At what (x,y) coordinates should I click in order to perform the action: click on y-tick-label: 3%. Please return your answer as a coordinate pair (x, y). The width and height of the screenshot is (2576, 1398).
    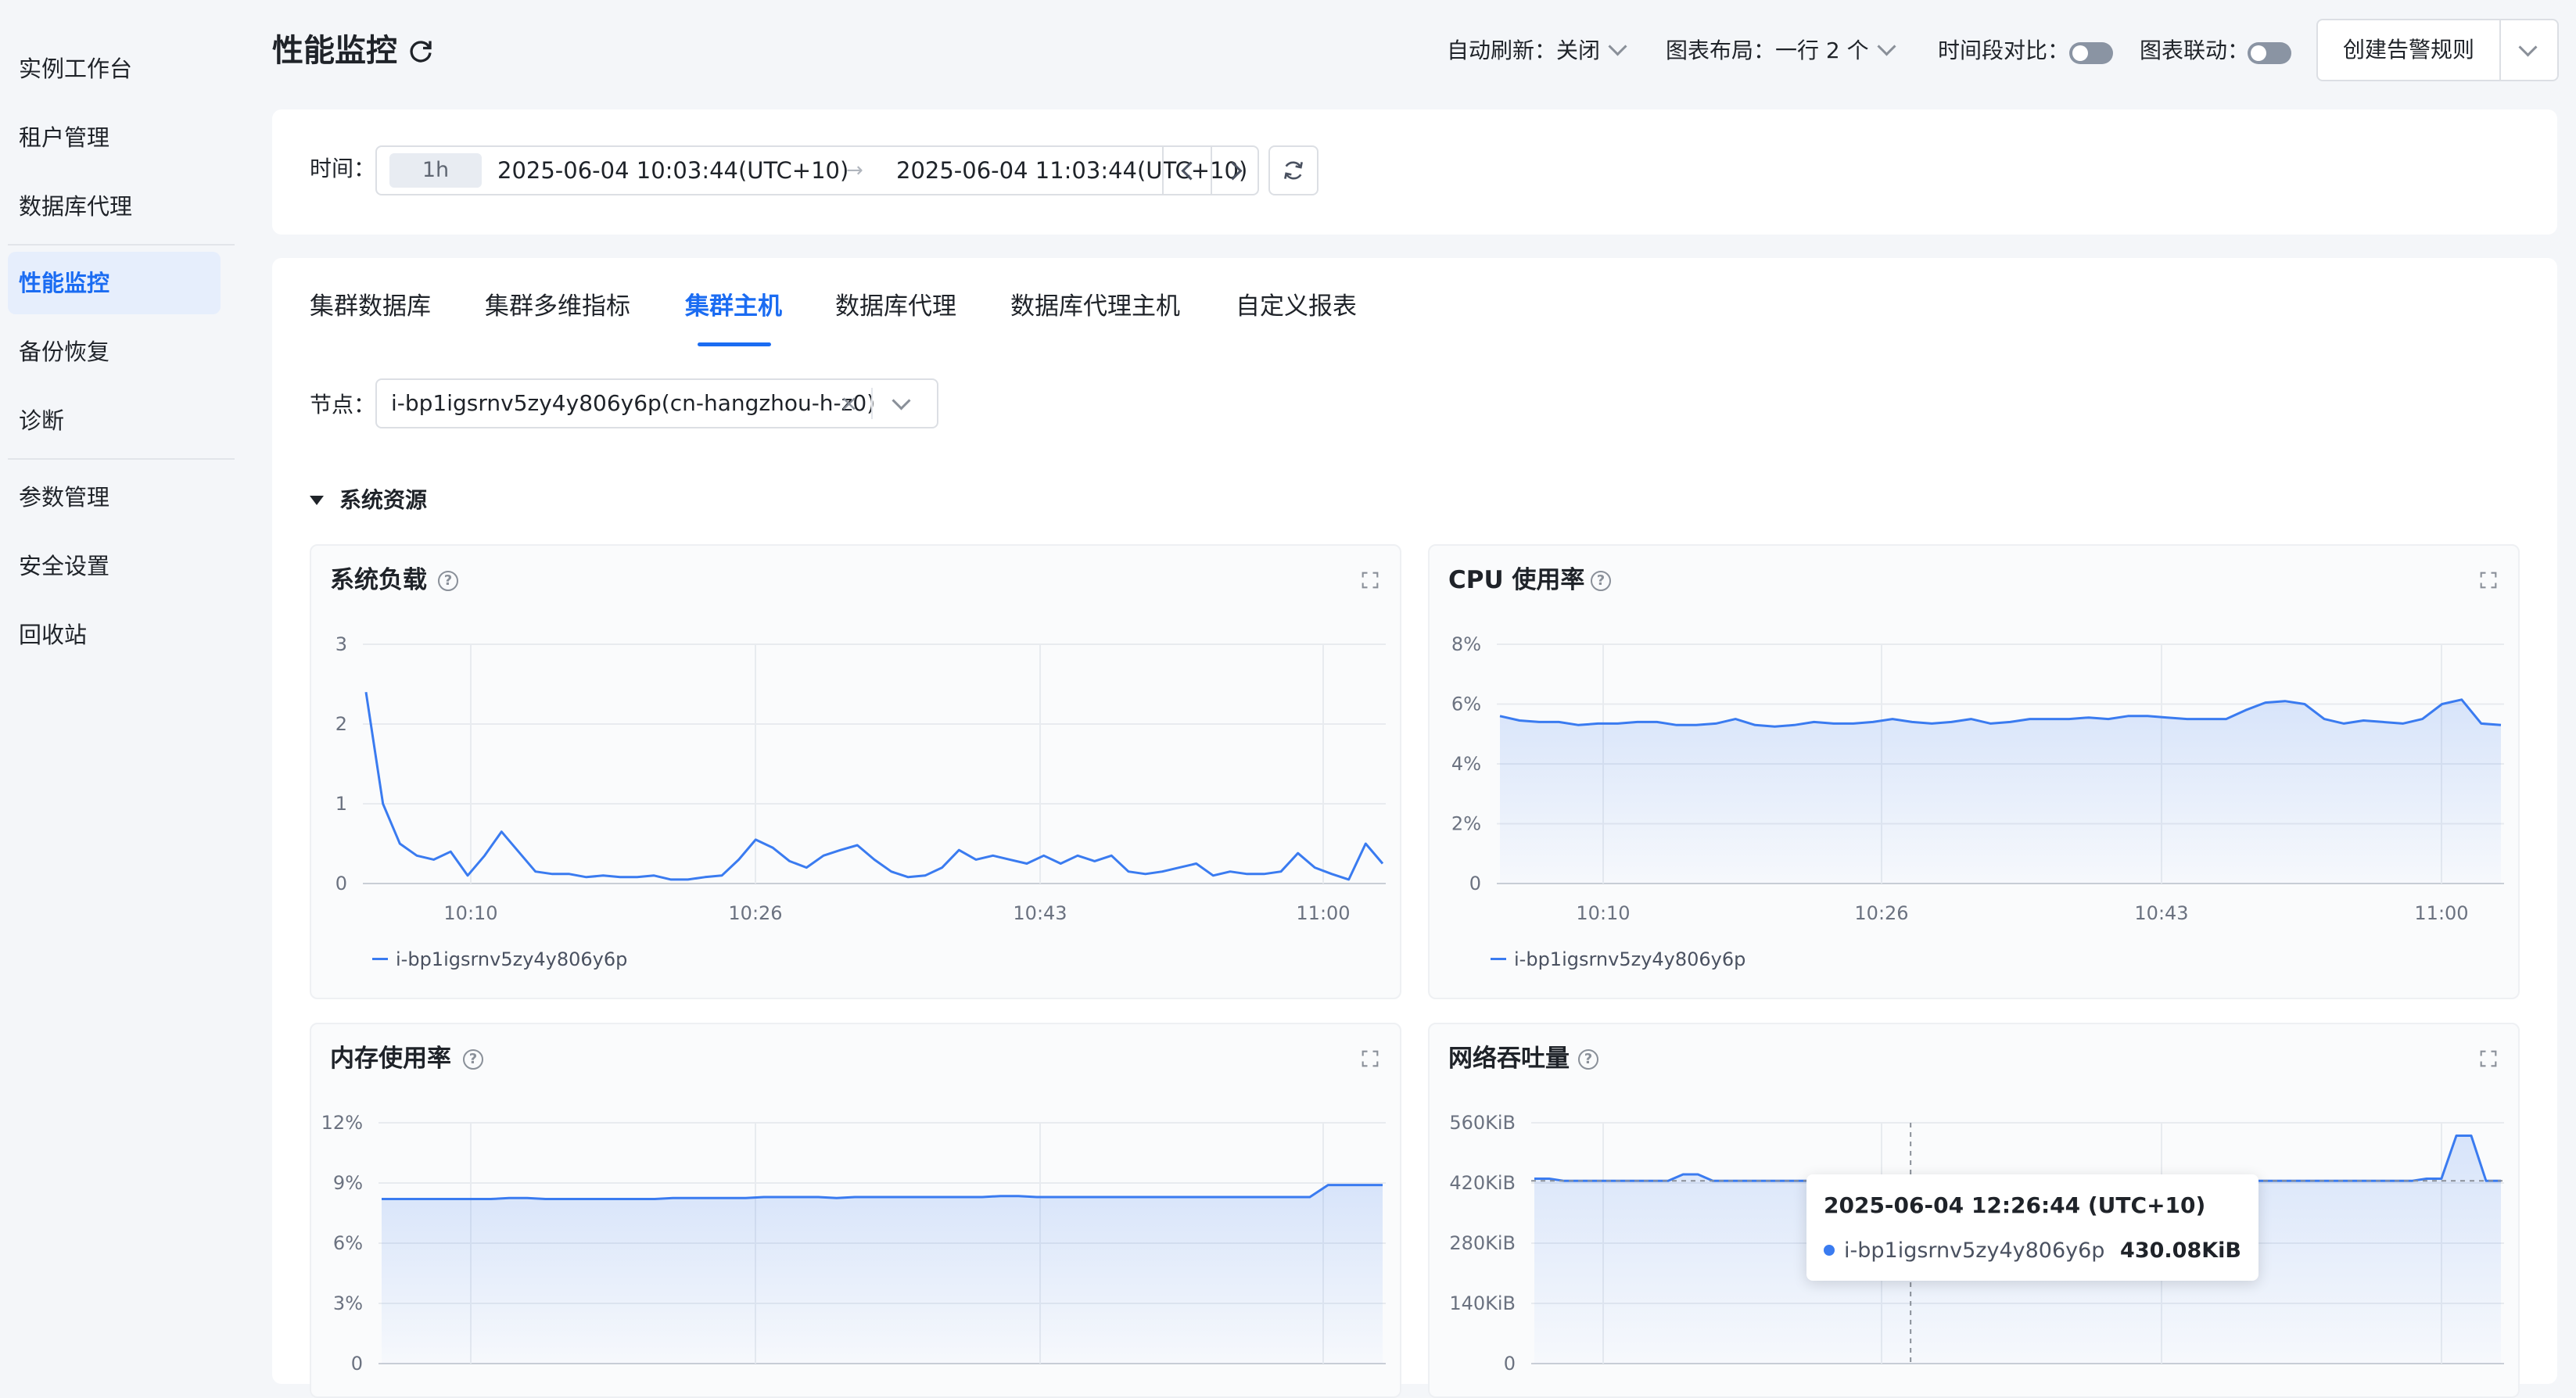
    Looking at the image, I should click on (348, 1303).